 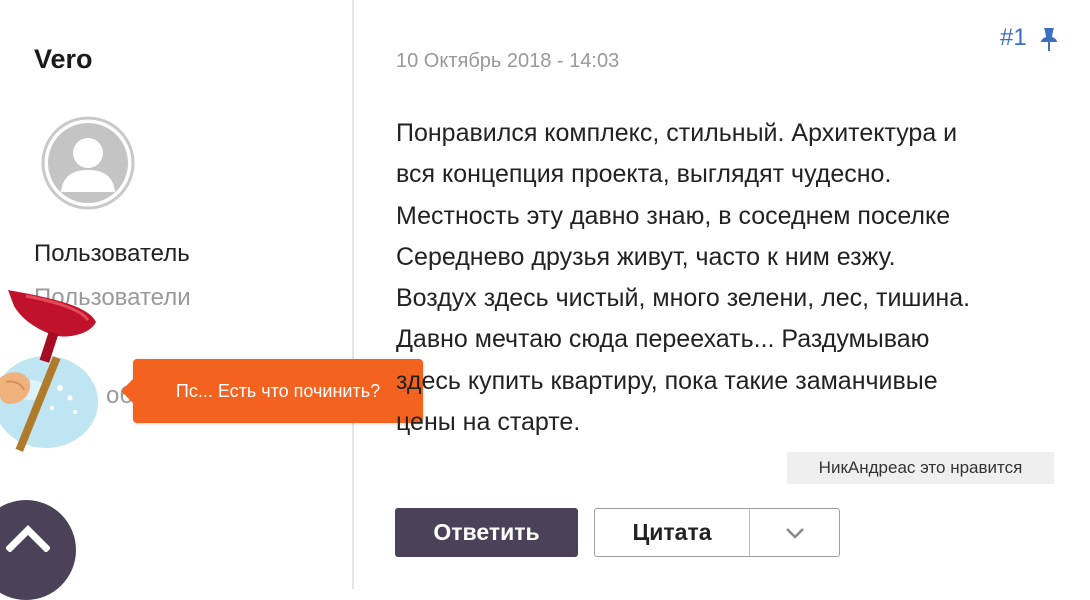 I want to click on post-date: 10 Октябрь 2018 - 14:03, so click(x=507, y=61).